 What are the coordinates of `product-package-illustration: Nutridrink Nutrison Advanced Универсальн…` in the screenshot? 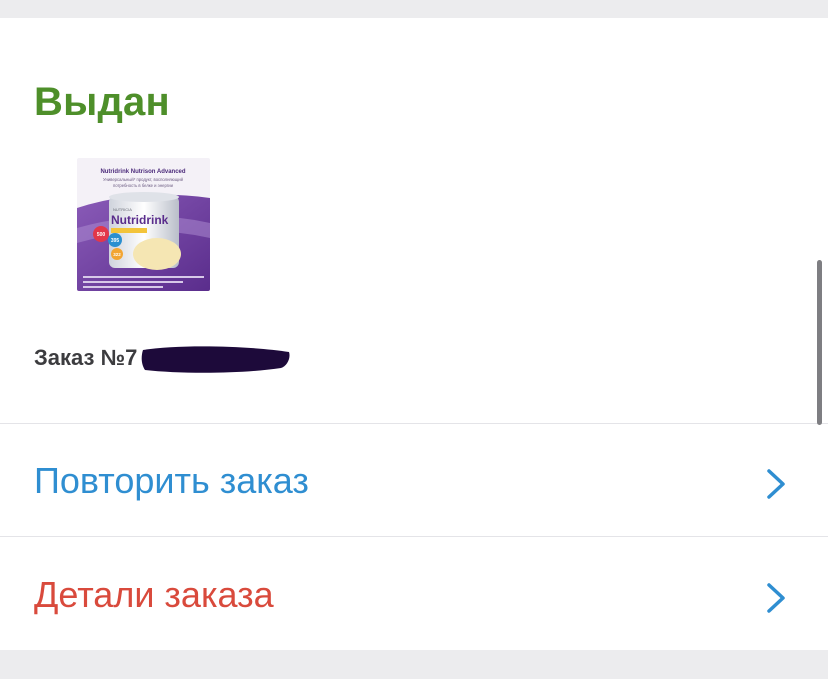 It's located at (143, 224).